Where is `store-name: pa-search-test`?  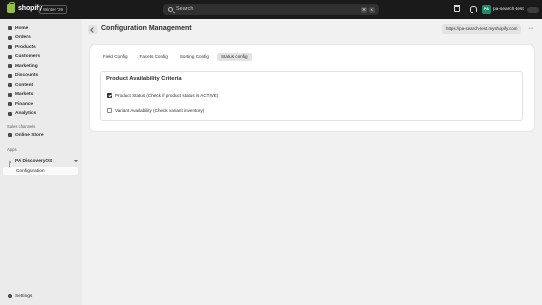
store-name: pa-search-test is located at coordinates (508, 9).